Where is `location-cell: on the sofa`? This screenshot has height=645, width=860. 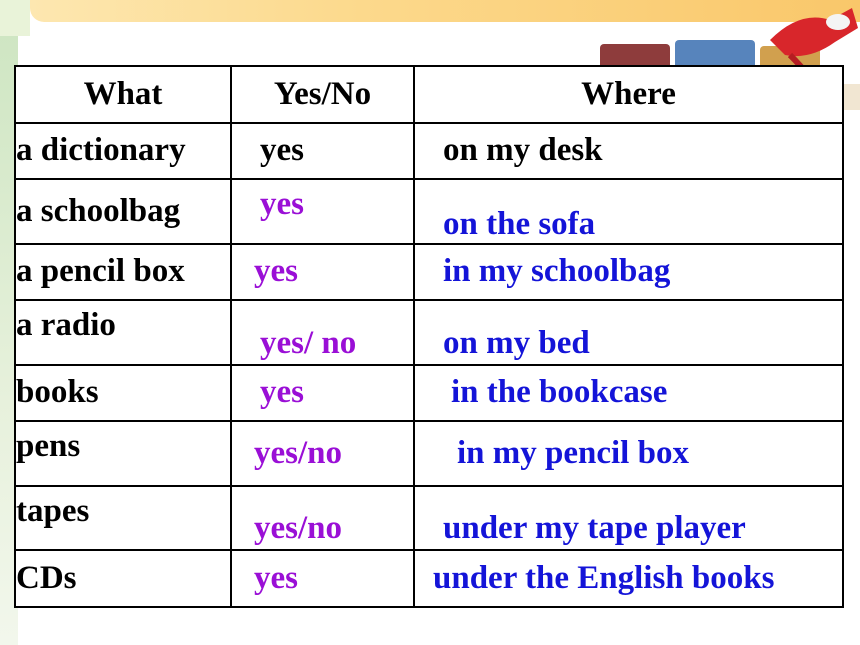
location-cell: on the sofa is located at coordinates (628, 211).